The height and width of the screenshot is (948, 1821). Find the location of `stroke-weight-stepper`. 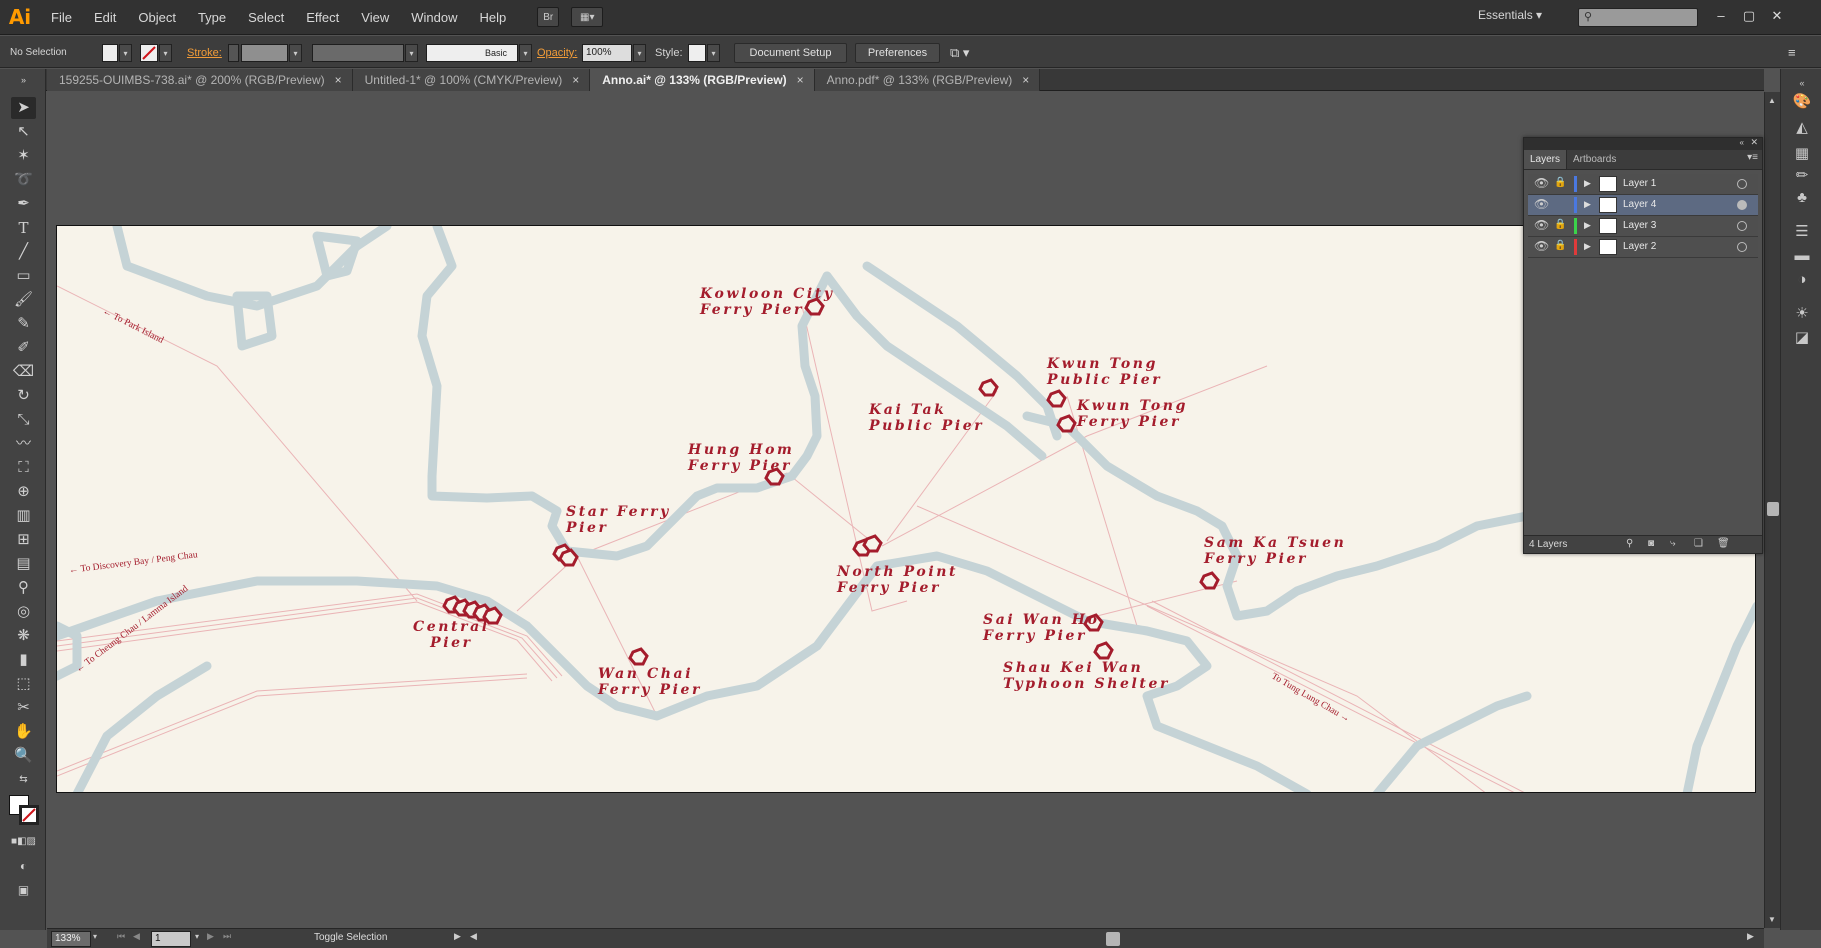

stroke-weight-stepper is located at coordinates (233, 53).